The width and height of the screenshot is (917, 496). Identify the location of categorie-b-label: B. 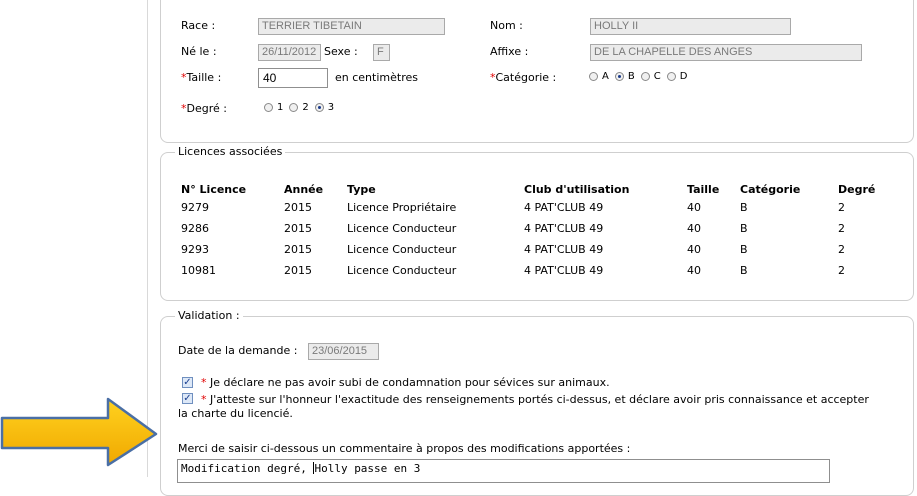
(631, 76).